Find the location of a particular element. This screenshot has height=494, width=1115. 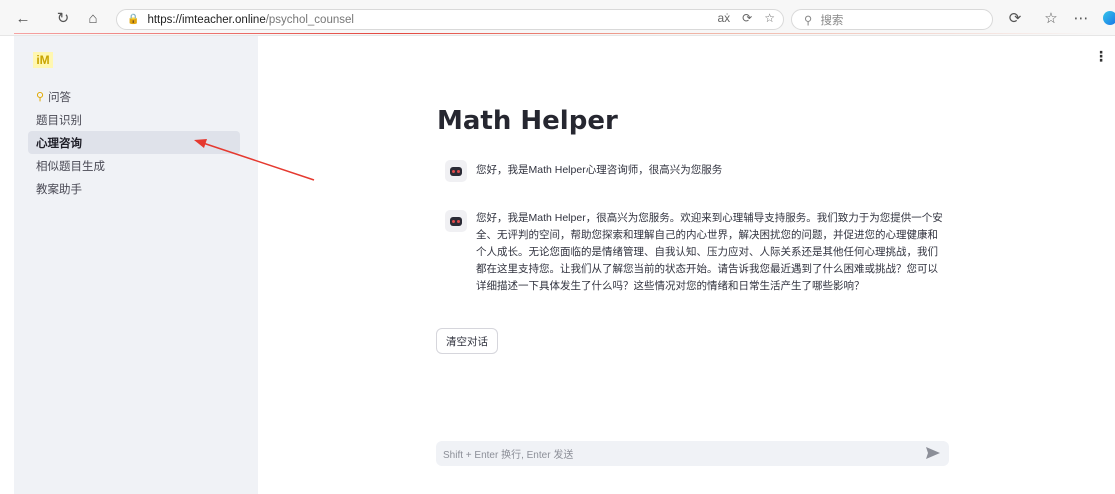

sidebar-item-label: 教案助手 is located at coordinates (59, 189).